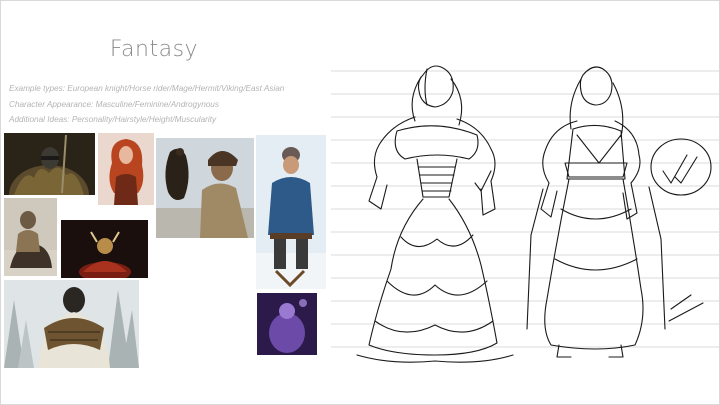  What do you see at coordinates (287, 324) in the screenshot?
I see `purple-figurine-photo` at bounding box center [287, 324].